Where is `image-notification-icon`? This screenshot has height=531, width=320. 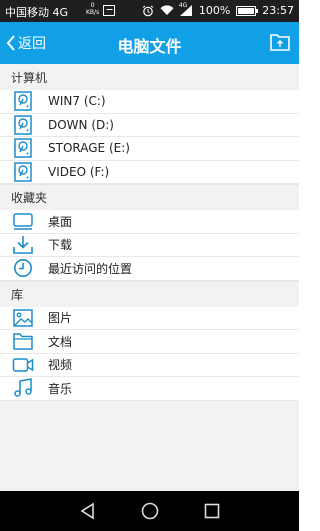
image-notification-icon is located at coordinates (109, 10).